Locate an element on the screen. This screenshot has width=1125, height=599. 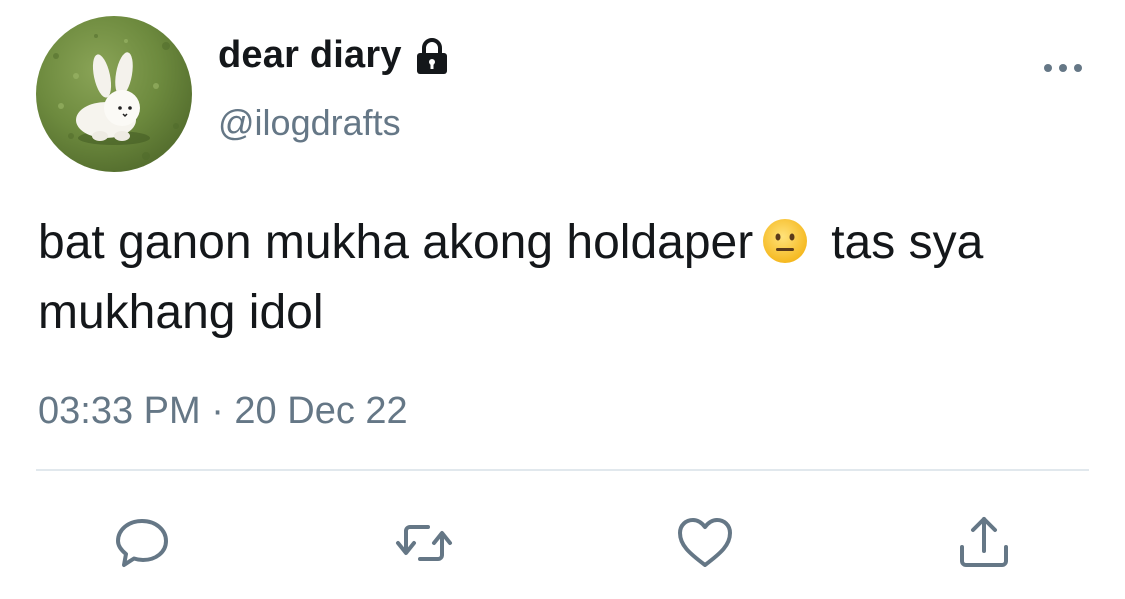
neutral-face-emoji is located at coordinates (785, 239).